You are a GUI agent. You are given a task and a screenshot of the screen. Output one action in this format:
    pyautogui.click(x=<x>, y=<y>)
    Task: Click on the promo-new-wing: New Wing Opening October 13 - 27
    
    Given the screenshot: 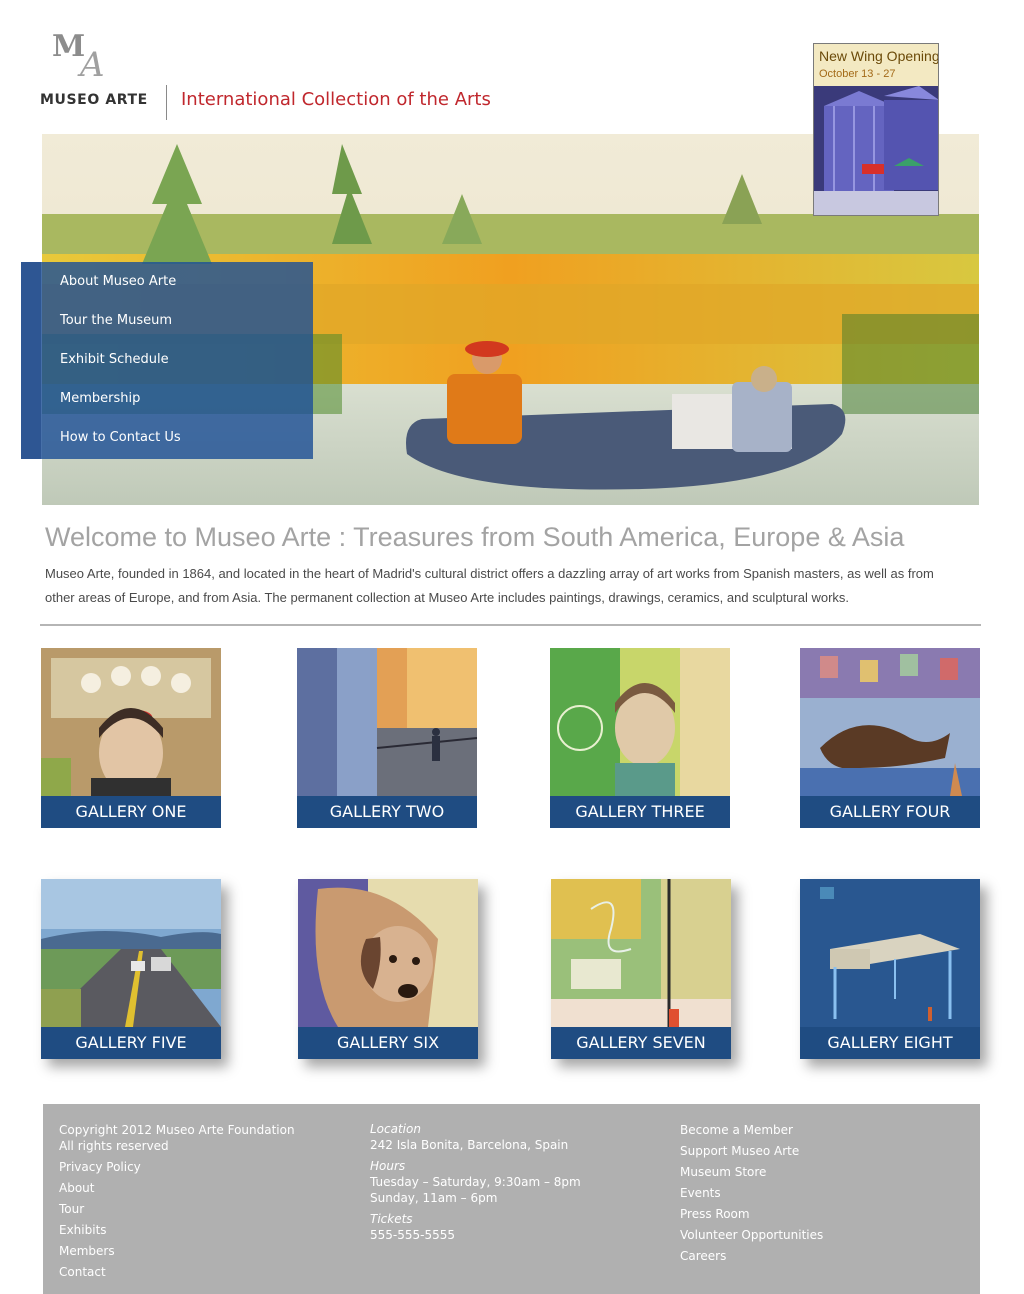 What is the action you would take?
    pyautogui.click(x=876, y=129)
    